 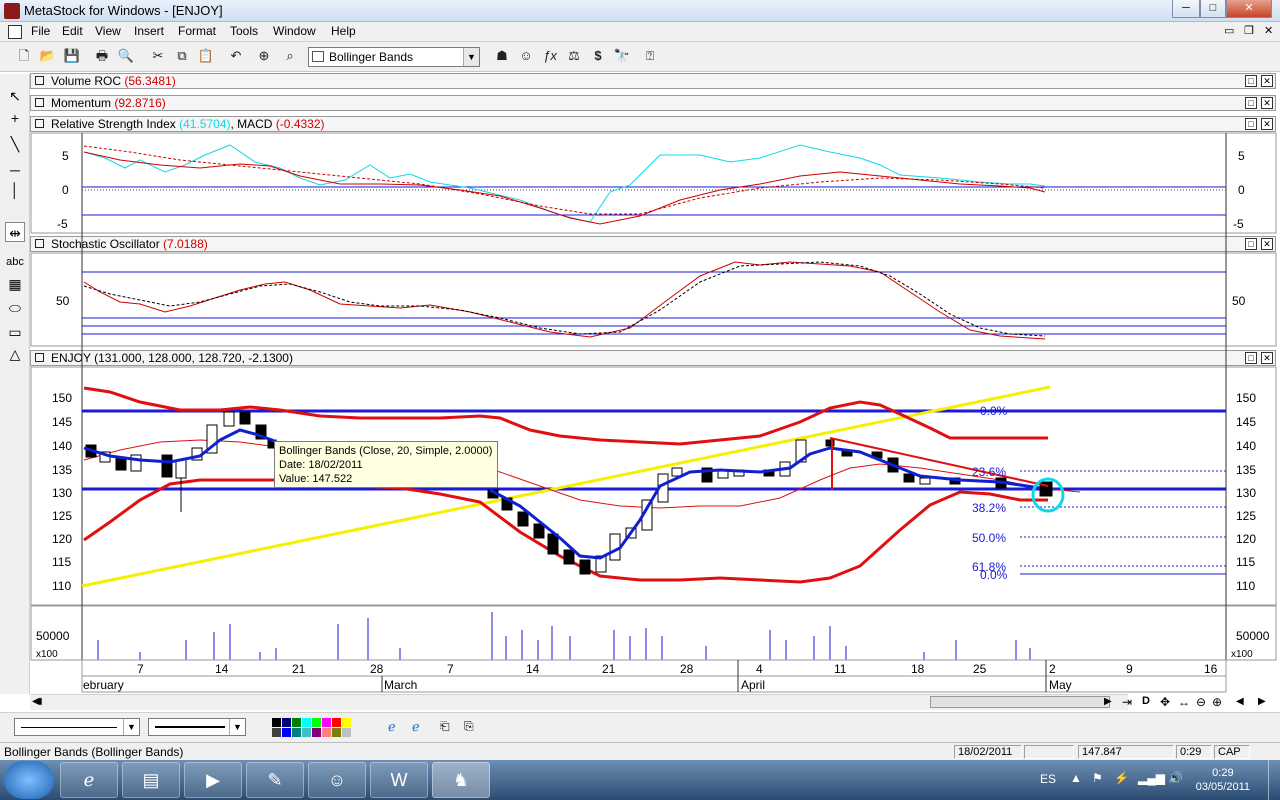 What do you see at coordinates (640, 727) in the screenshot?
I see `style-toolbar: ▼ ▼ ℯ ℯ ⎗ ⎘` at bounding box center [640, 727].